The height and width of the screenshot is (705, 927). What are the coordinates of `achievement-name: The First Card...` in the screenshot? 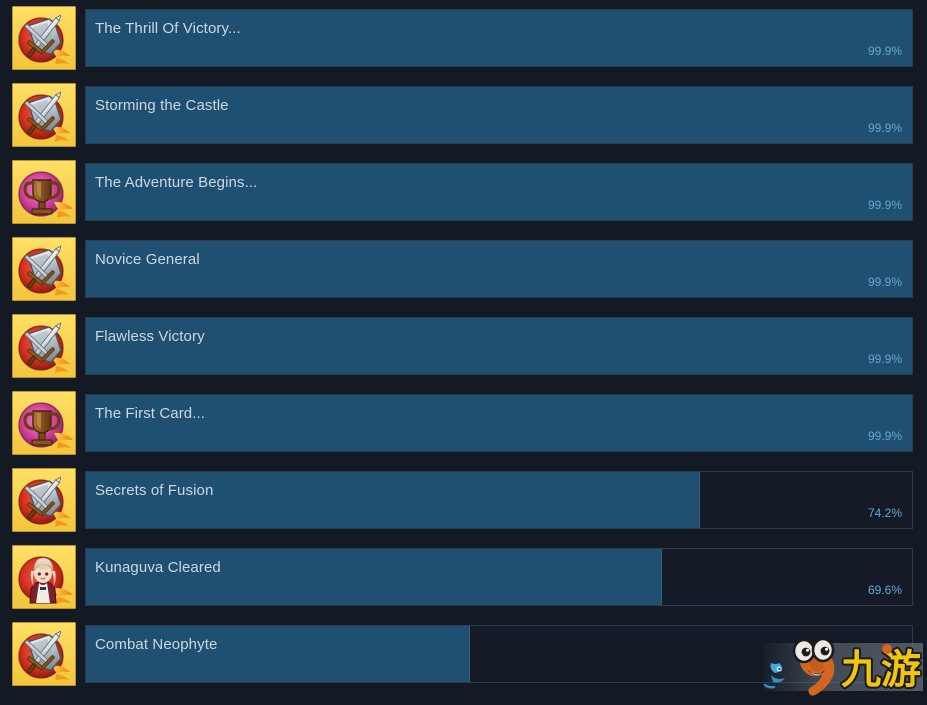 It's located at (150, 413).